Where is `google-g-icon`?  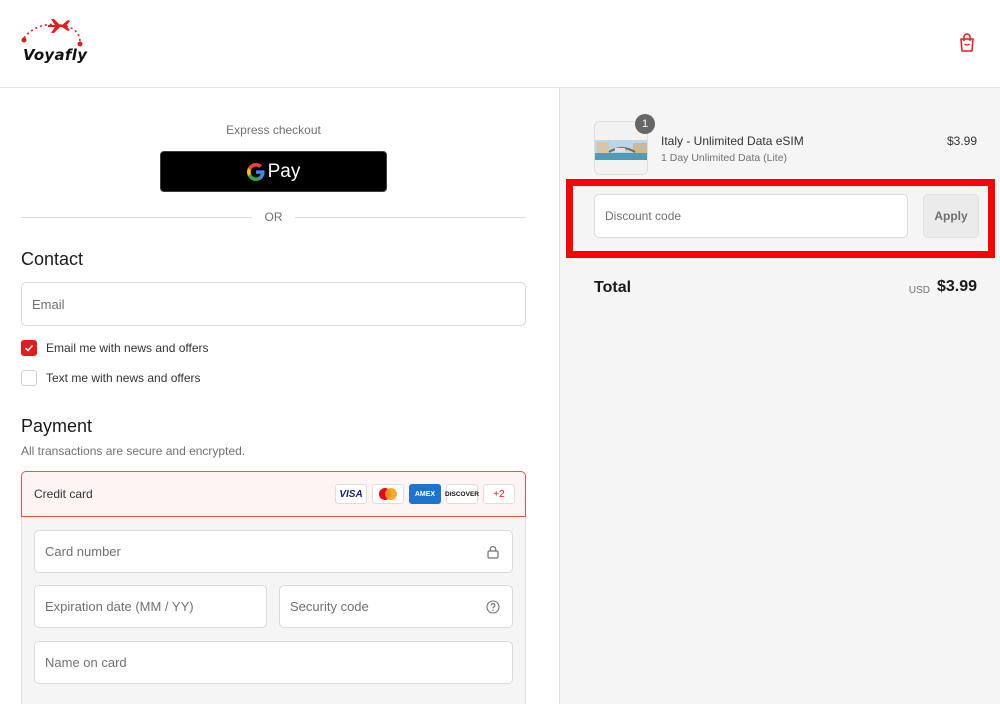
google-g-icon is located at coordinates (255, 171).